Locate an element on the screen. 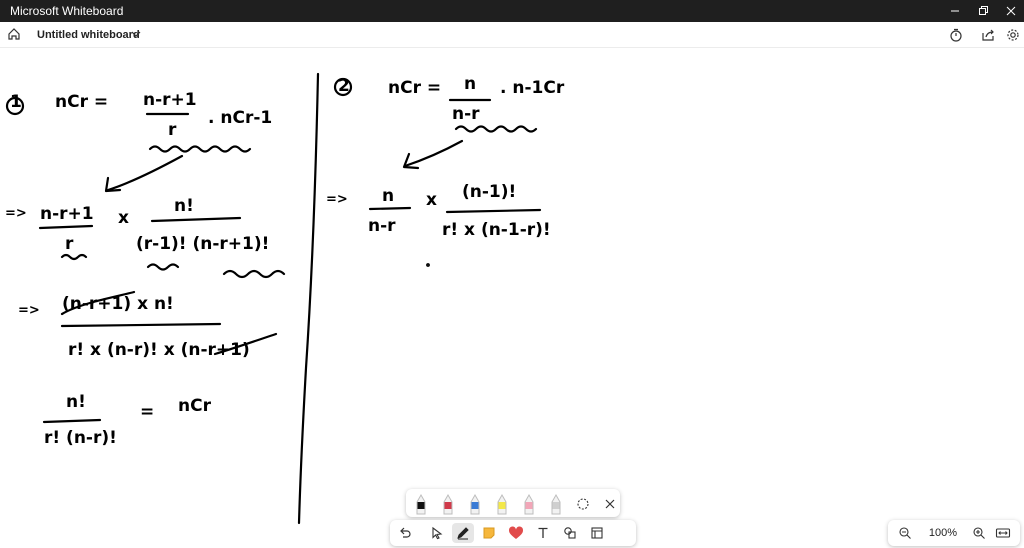  result-denominator: r! (n-r)! is located at coordinates (80, 438).